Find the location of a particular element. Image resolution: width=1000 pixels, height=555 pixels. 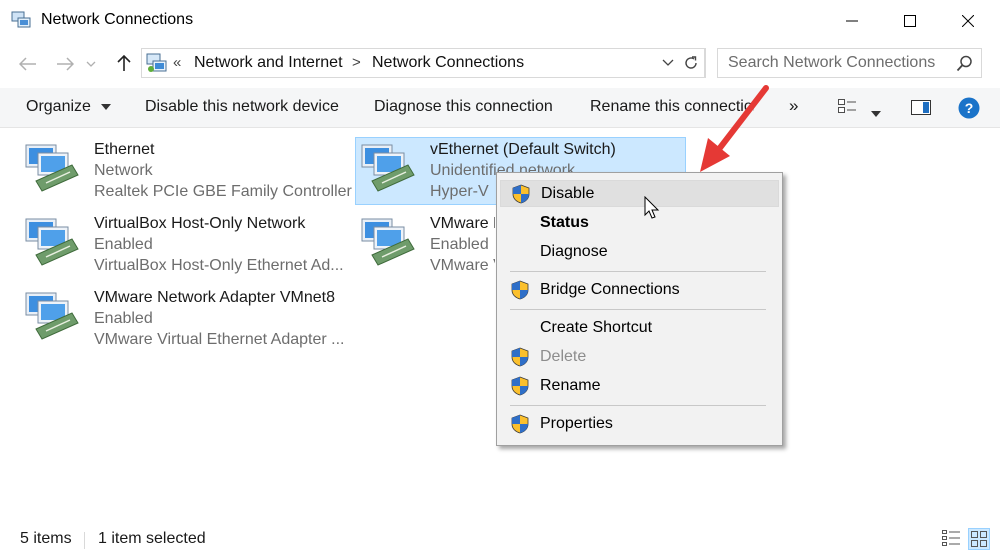

preview-pane-icon is located at coordinates (921, 107).